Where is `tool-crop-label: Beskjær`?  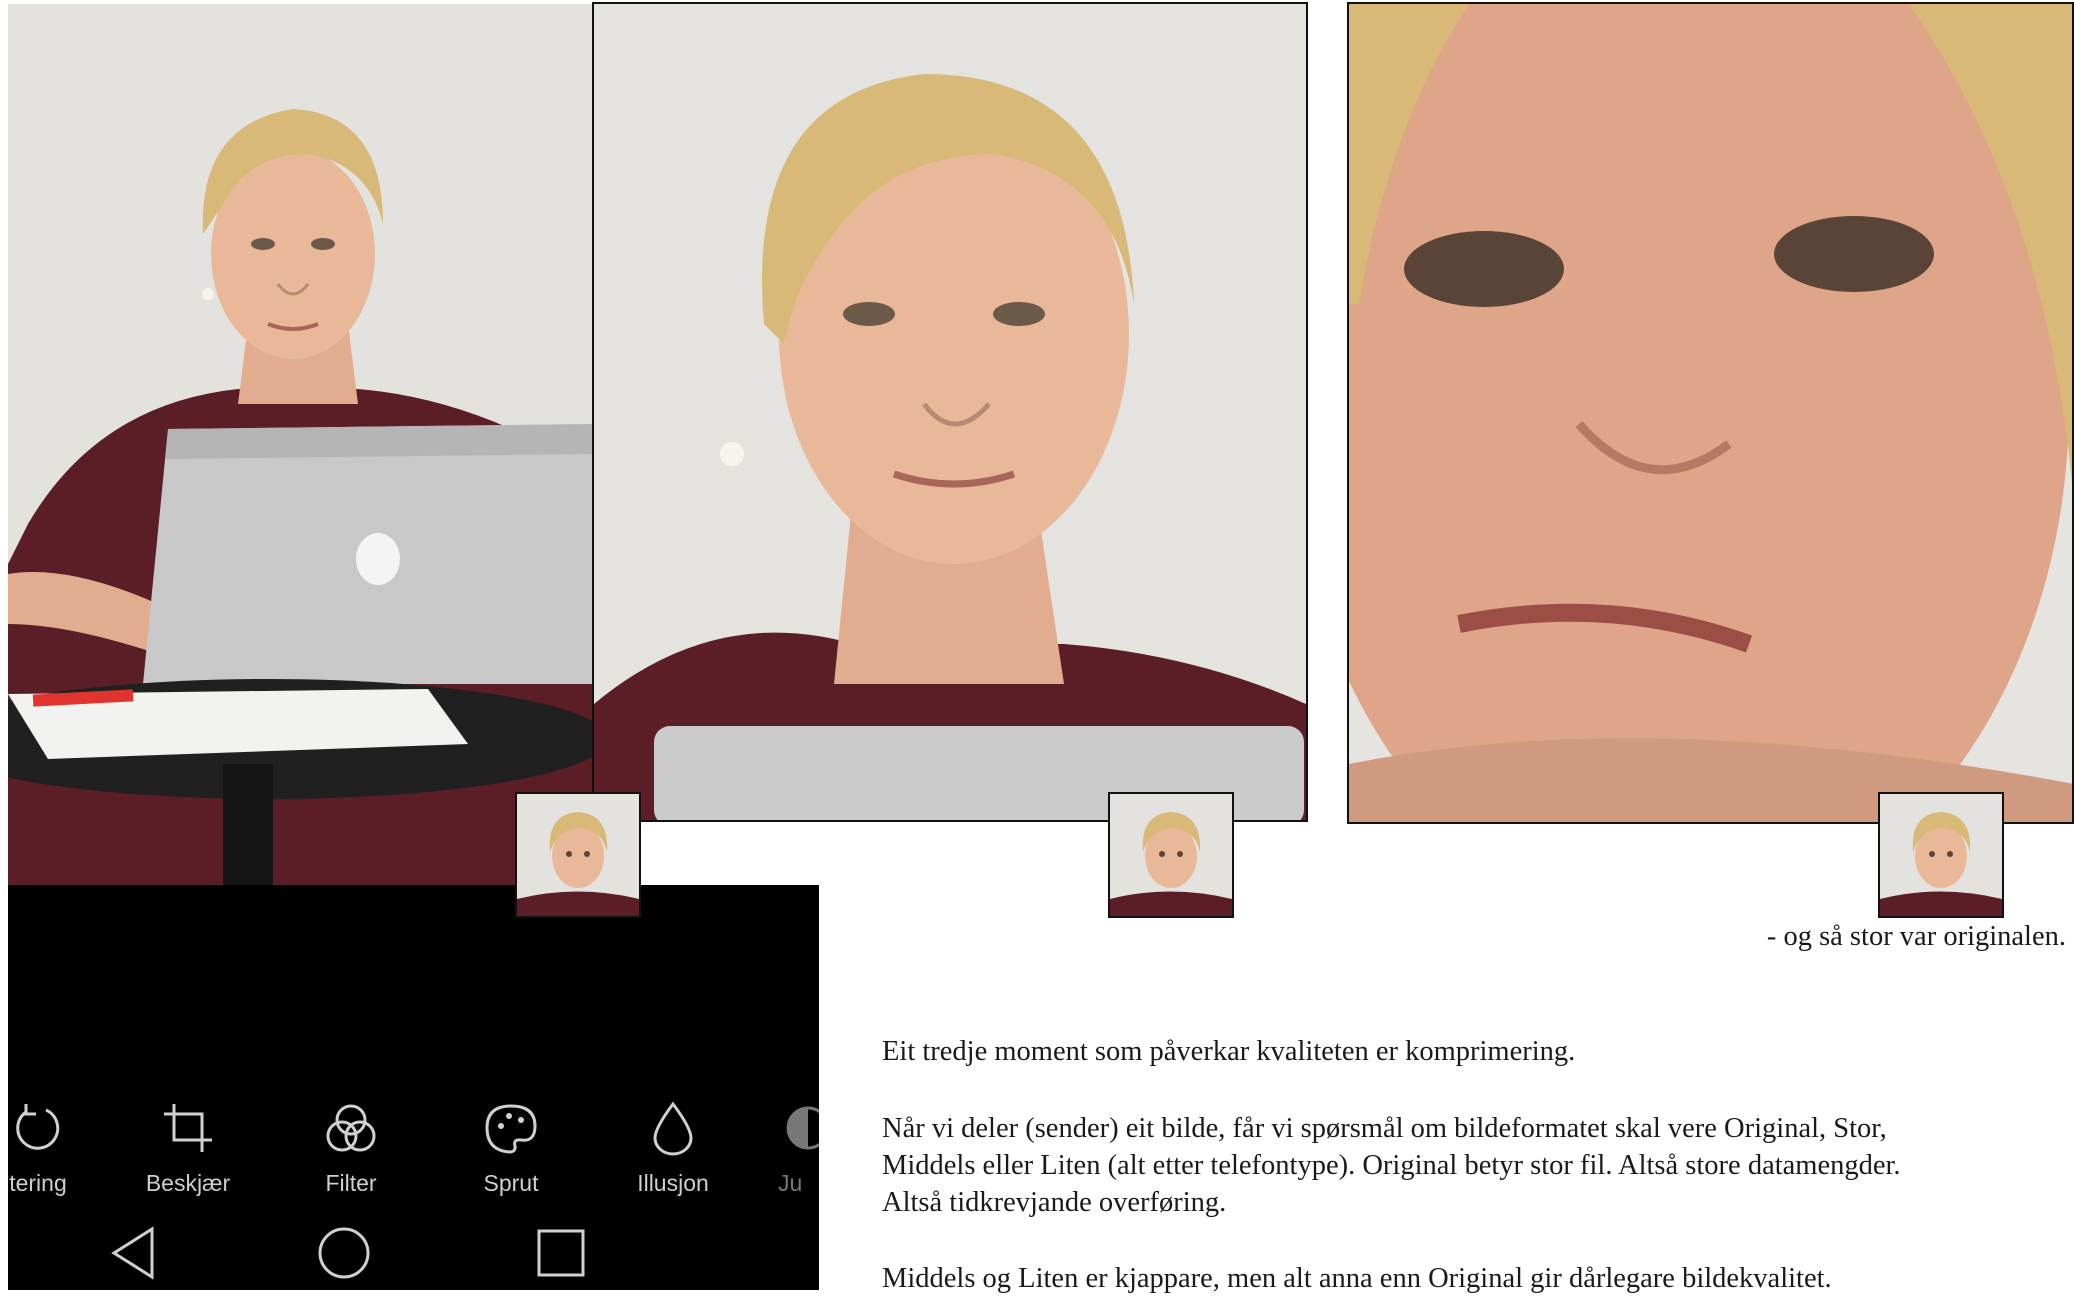
tool-crop-label: Beskjær is located at coordinates (188, 1183).